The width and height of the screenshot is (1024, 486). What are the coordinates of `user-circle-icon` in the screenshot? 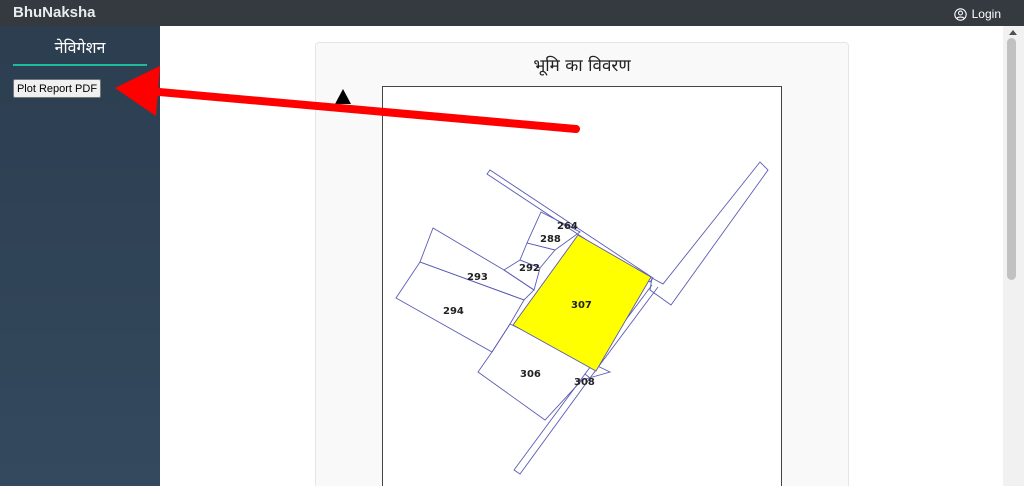 It's located at (960, 14).